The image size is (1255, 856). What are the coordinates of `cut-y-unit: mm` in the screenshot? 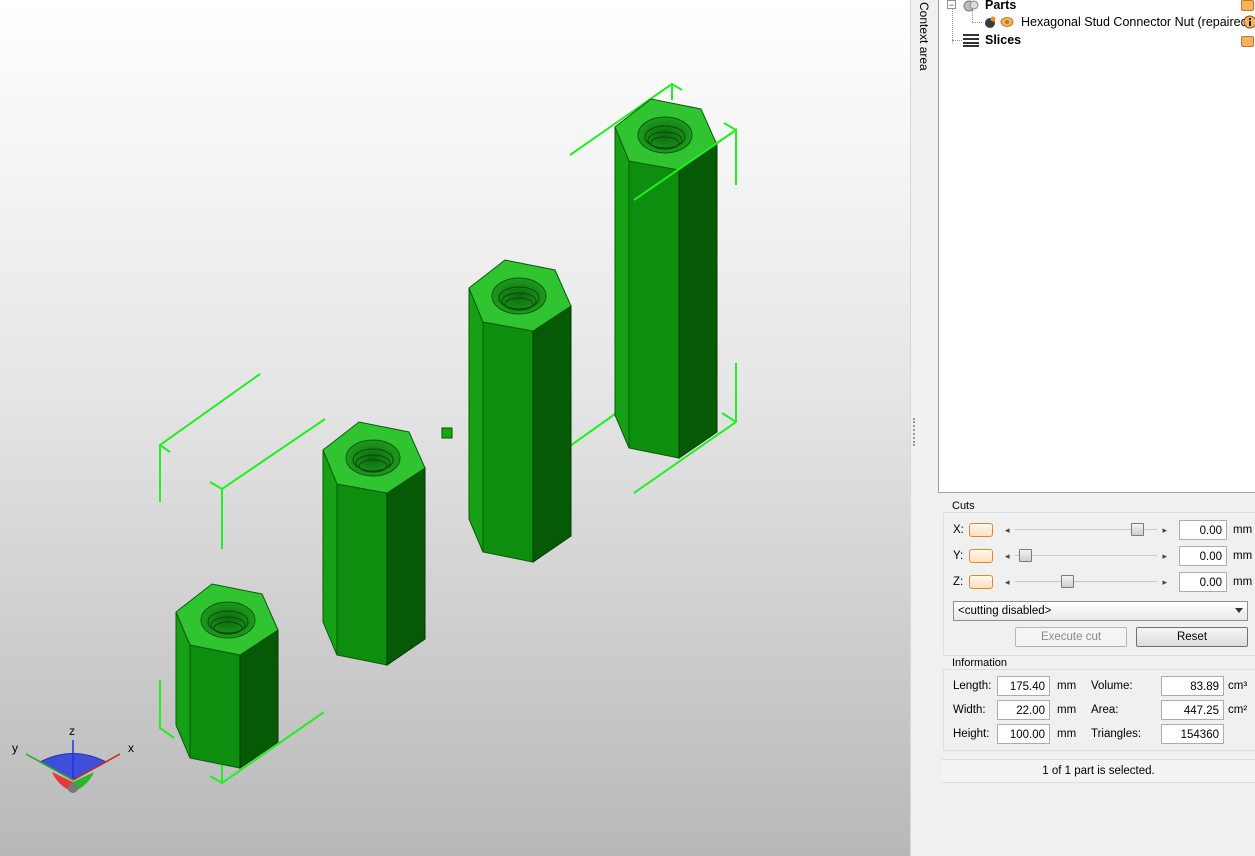 It's located at (1243, 556).